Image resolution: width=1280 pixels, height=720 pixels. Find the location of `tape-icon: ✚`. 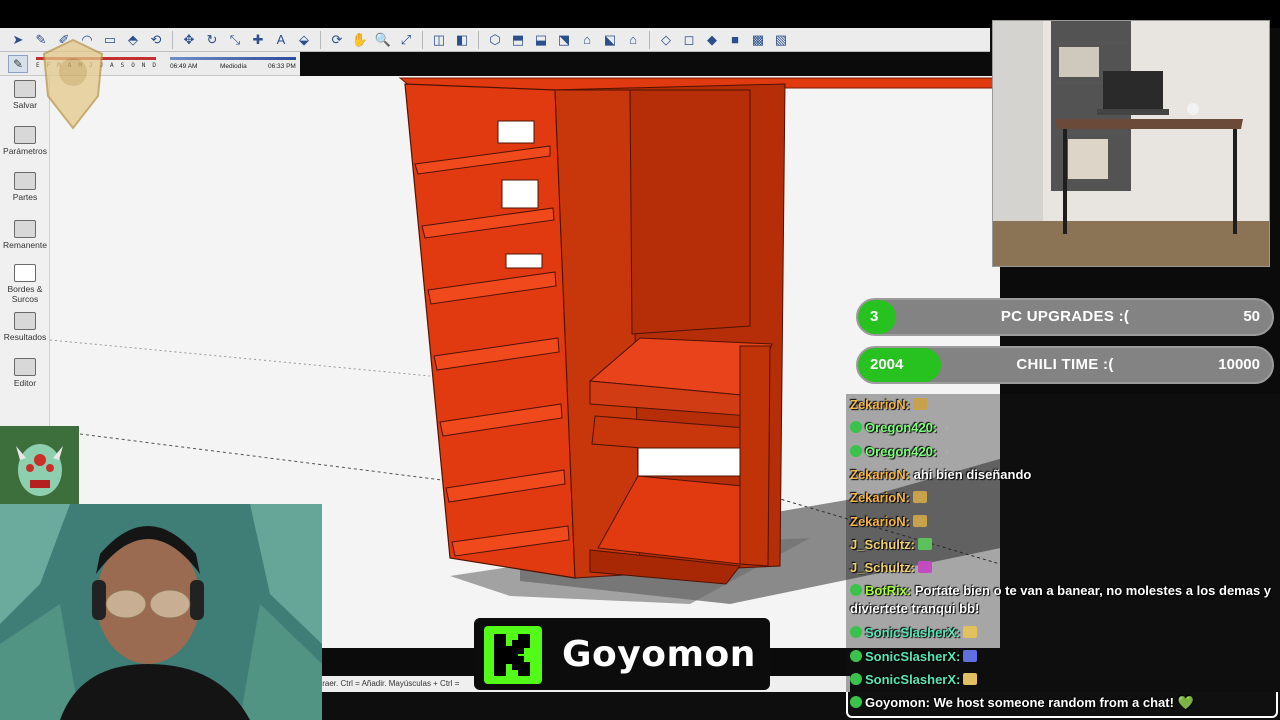

tape-icon: ✚ is located at coordinates (258, 40).